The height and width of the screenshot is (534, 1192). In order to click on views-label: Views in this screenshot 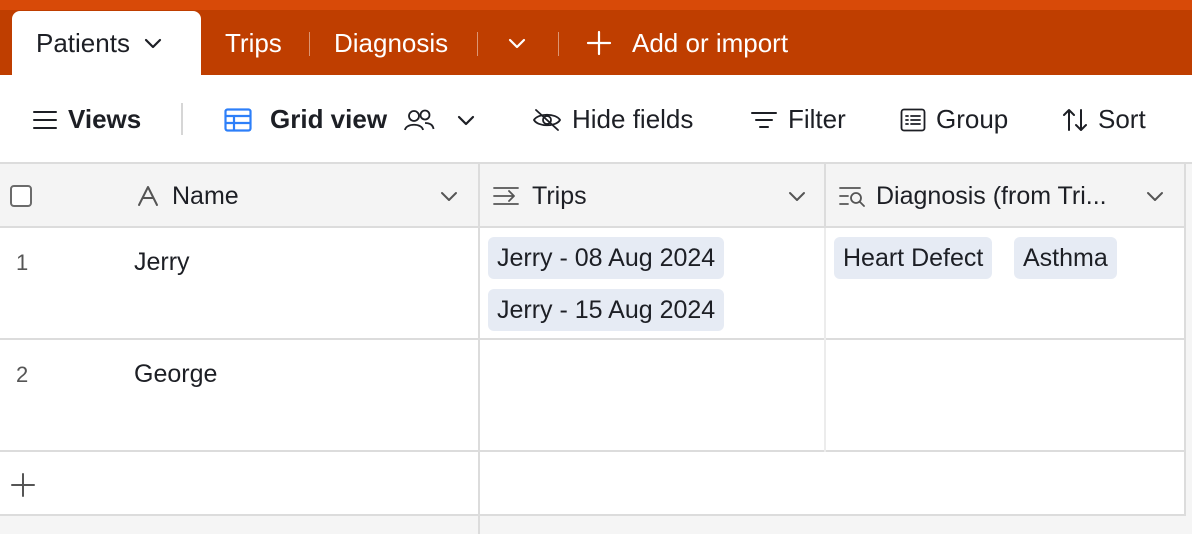, I will do `click(105, 119)`.